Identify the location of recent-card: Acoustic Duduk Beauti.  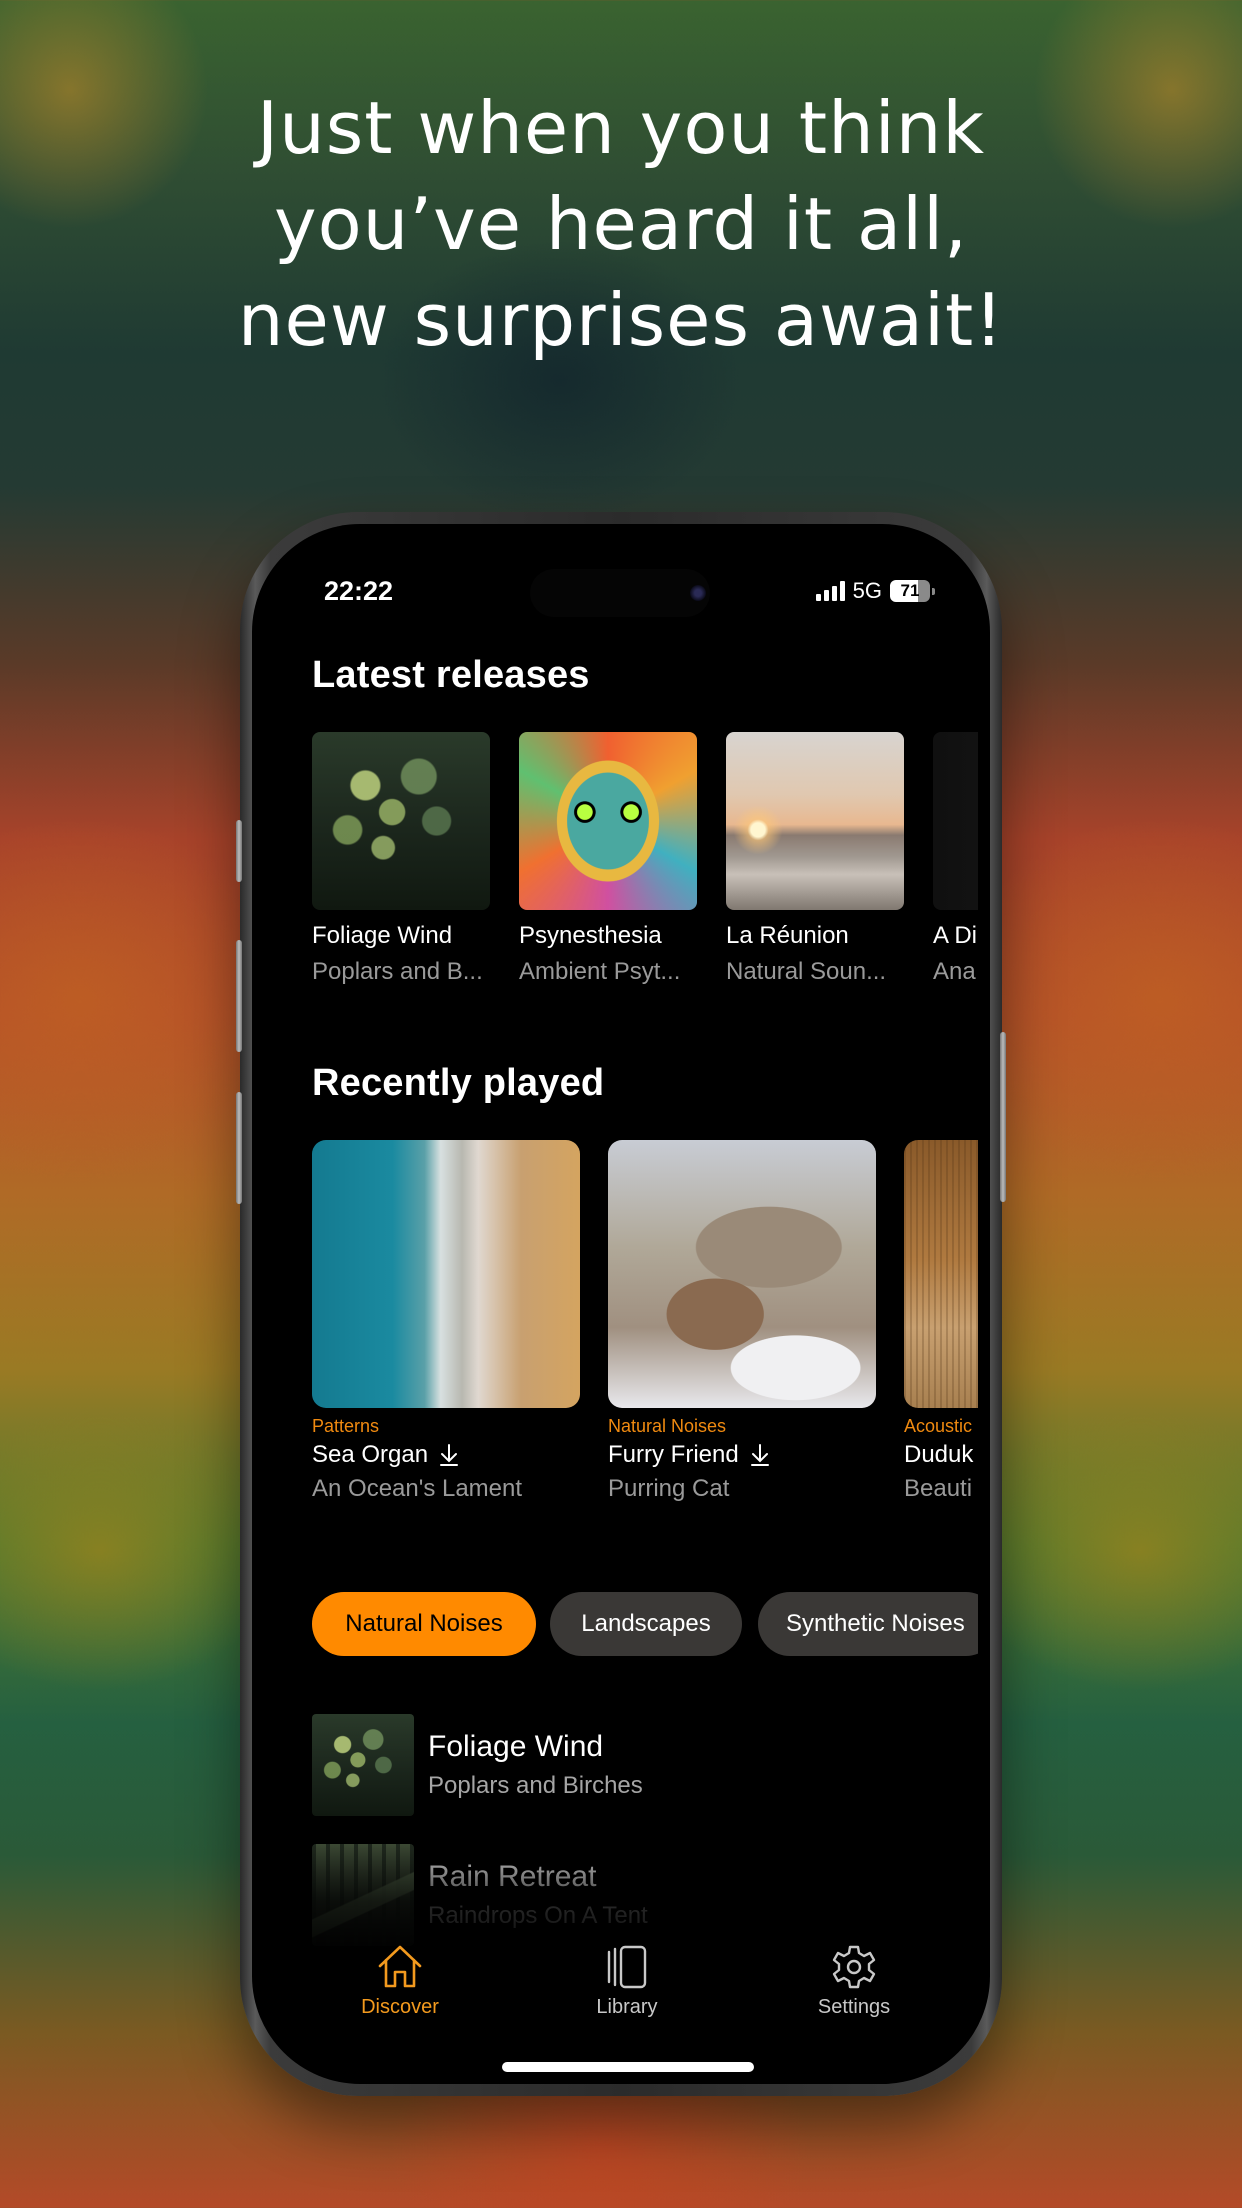
(941, 1321).